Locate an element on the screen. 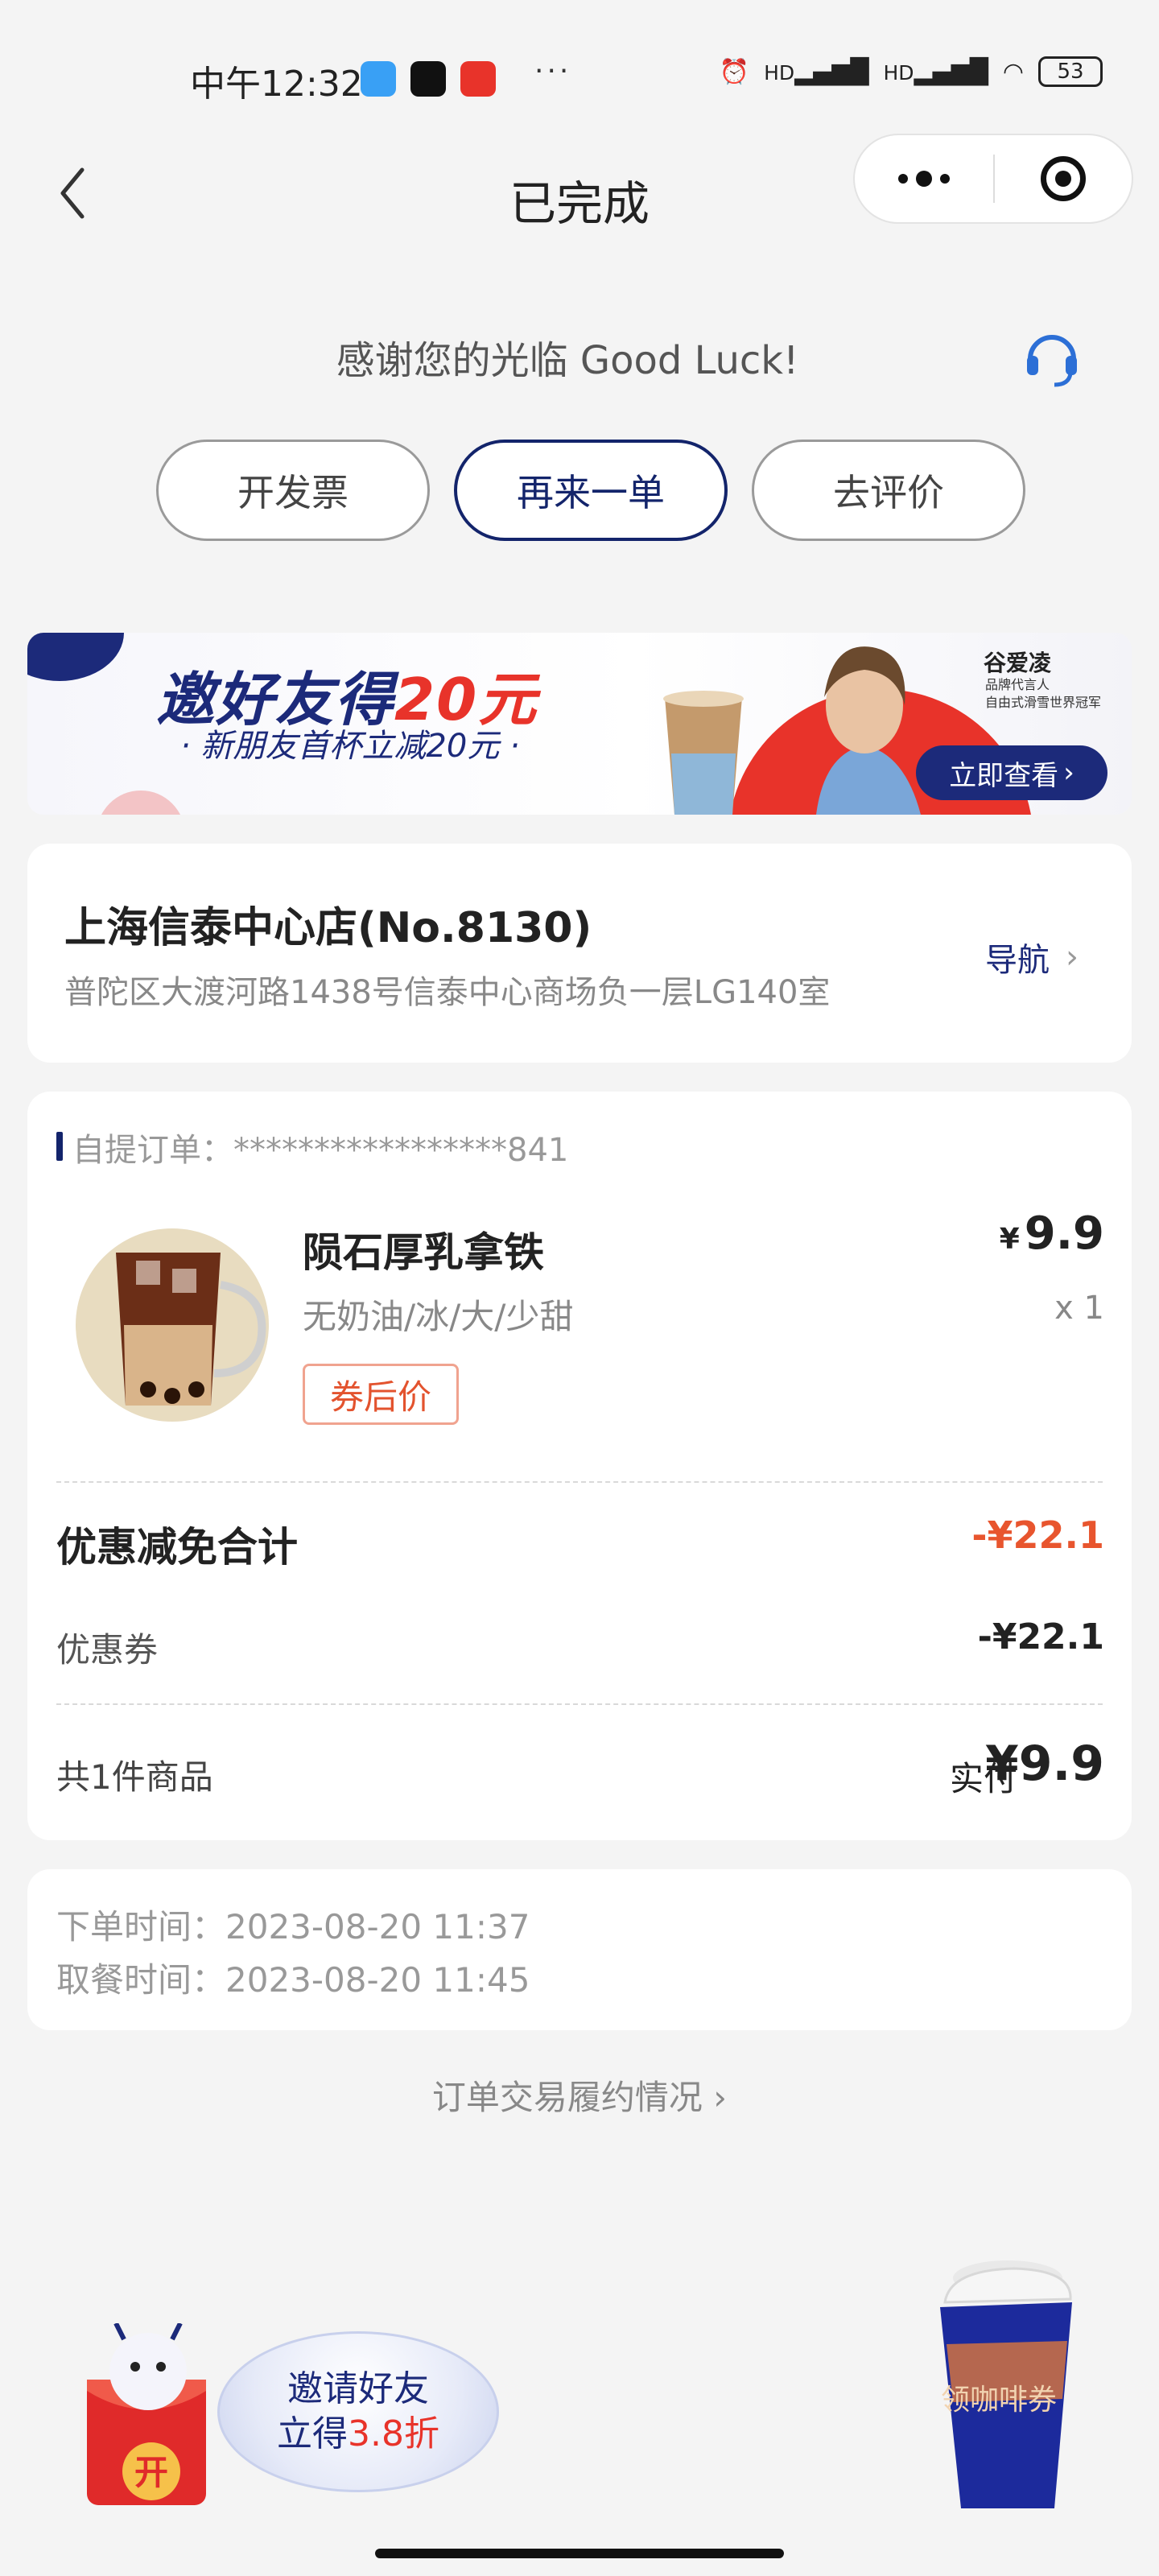 Image resolution: width=1159 pixels, height=2576 pixels. invite-line-1: 邀请好友 is located at coordinates (358, 2388).